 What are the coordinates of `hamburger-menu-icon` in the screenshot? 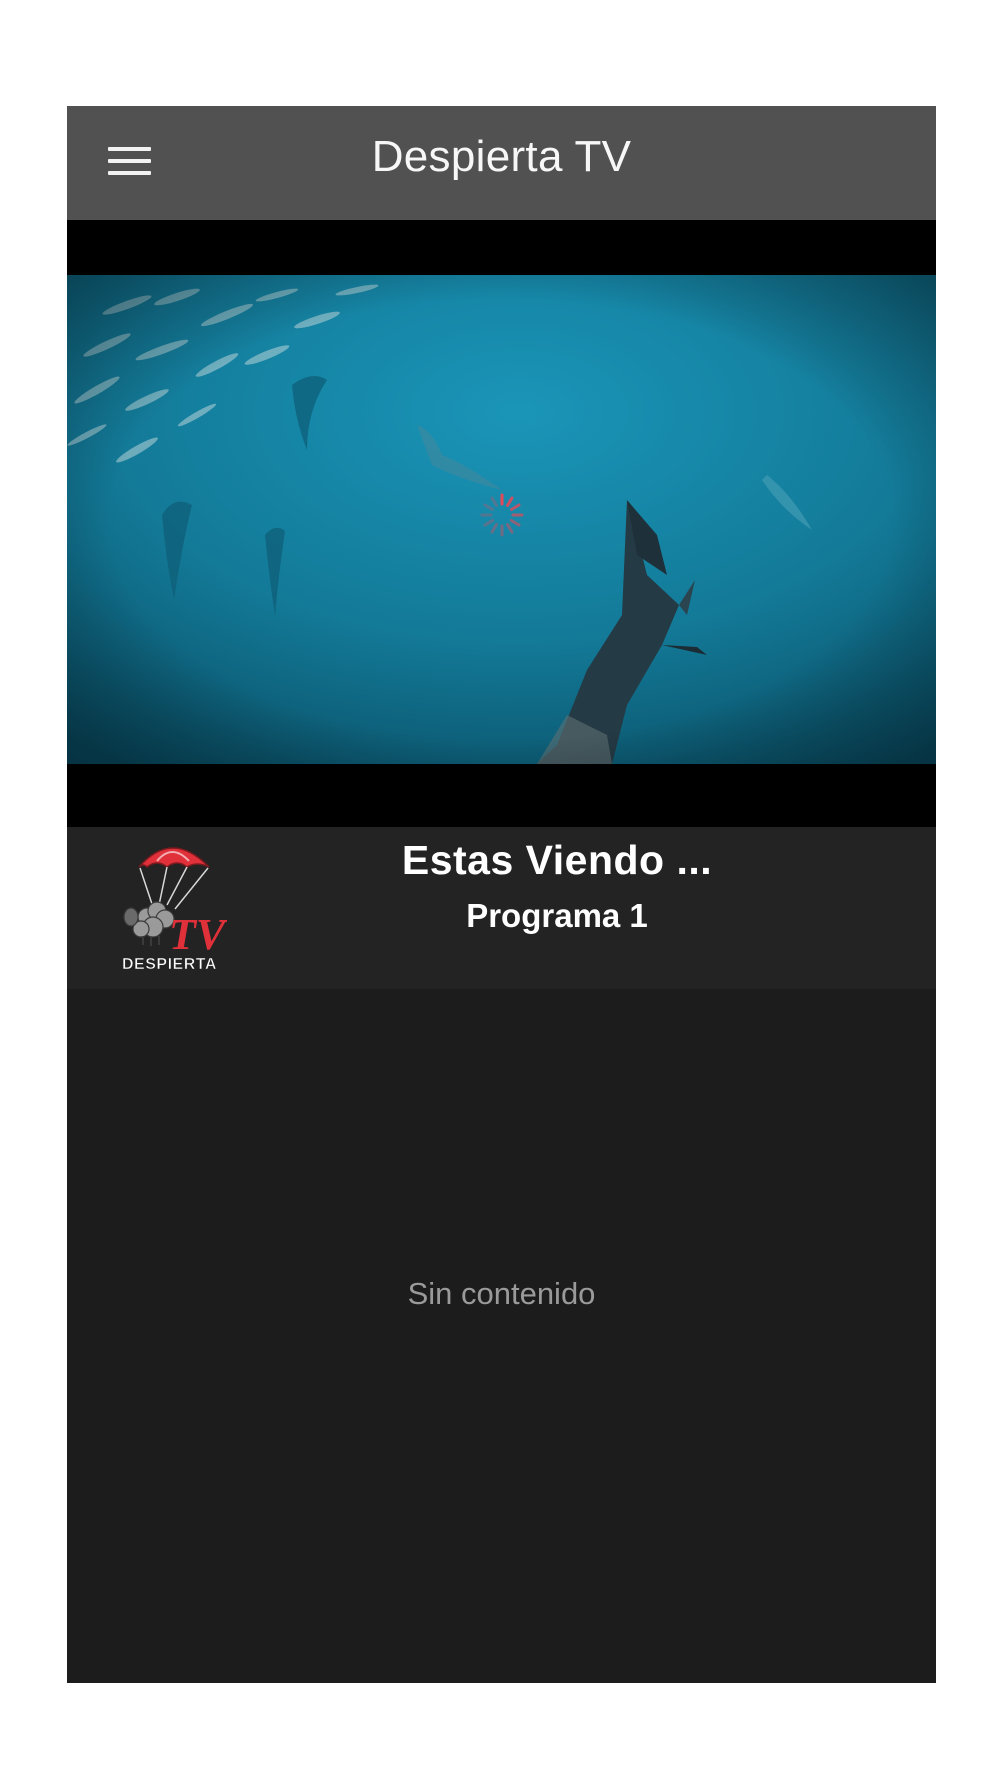 It's located at (126, 163).